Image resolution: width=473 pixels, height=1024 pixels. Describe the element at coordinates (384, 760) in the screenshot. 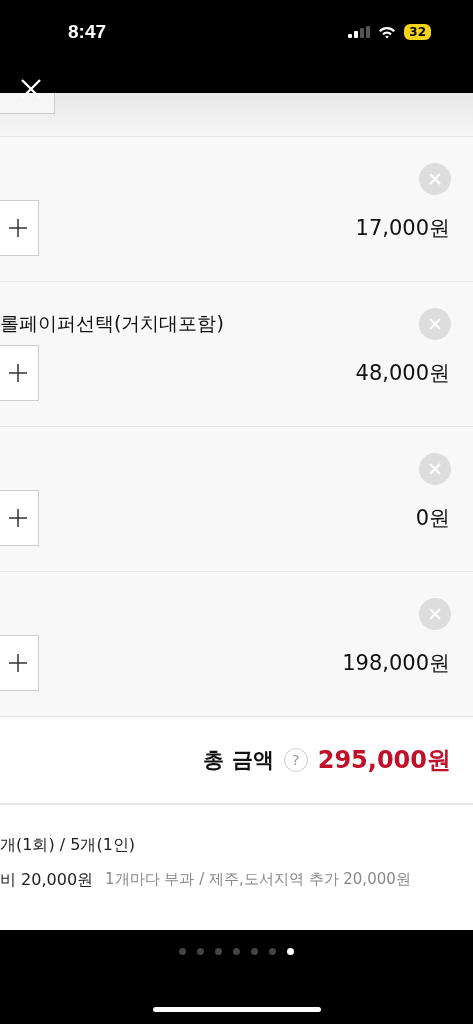

I see `total-amount: 295,000원` at that location.